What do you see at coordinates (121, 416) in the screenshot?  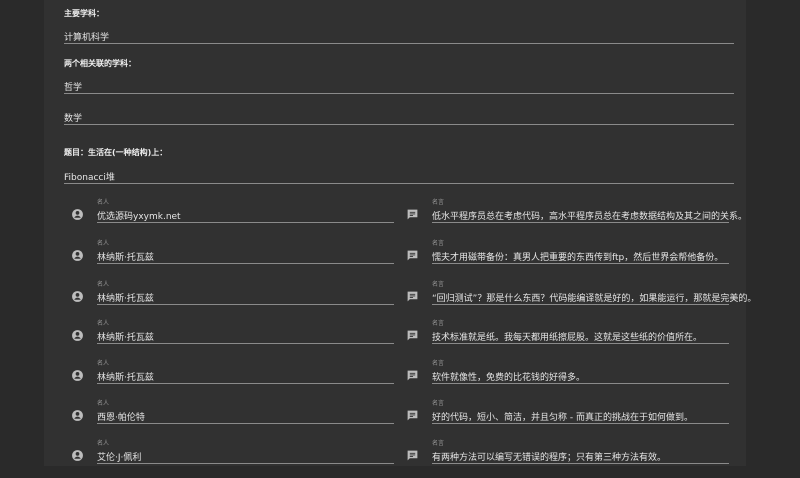 I see `name-input: 西恩·帕伦特` at bounding box center [121, 416].